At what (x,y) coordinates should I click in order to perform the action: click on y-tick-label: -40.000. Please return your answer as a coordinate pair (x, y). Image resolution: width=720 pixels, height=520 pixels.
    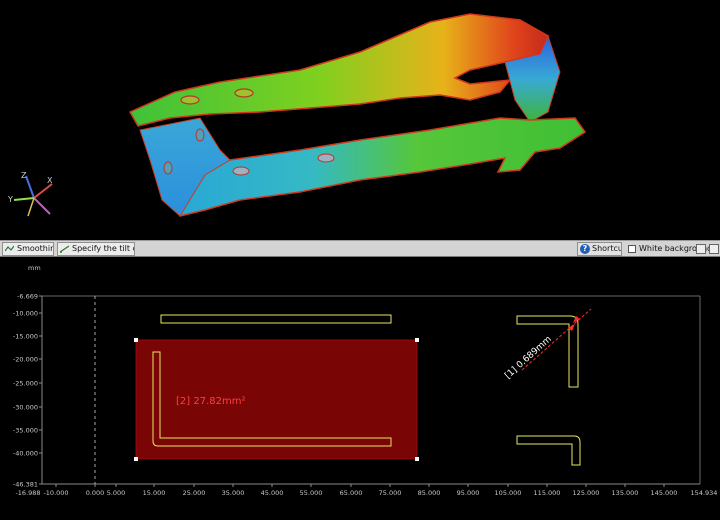
    Looking at the image, I should click on (25, 454).